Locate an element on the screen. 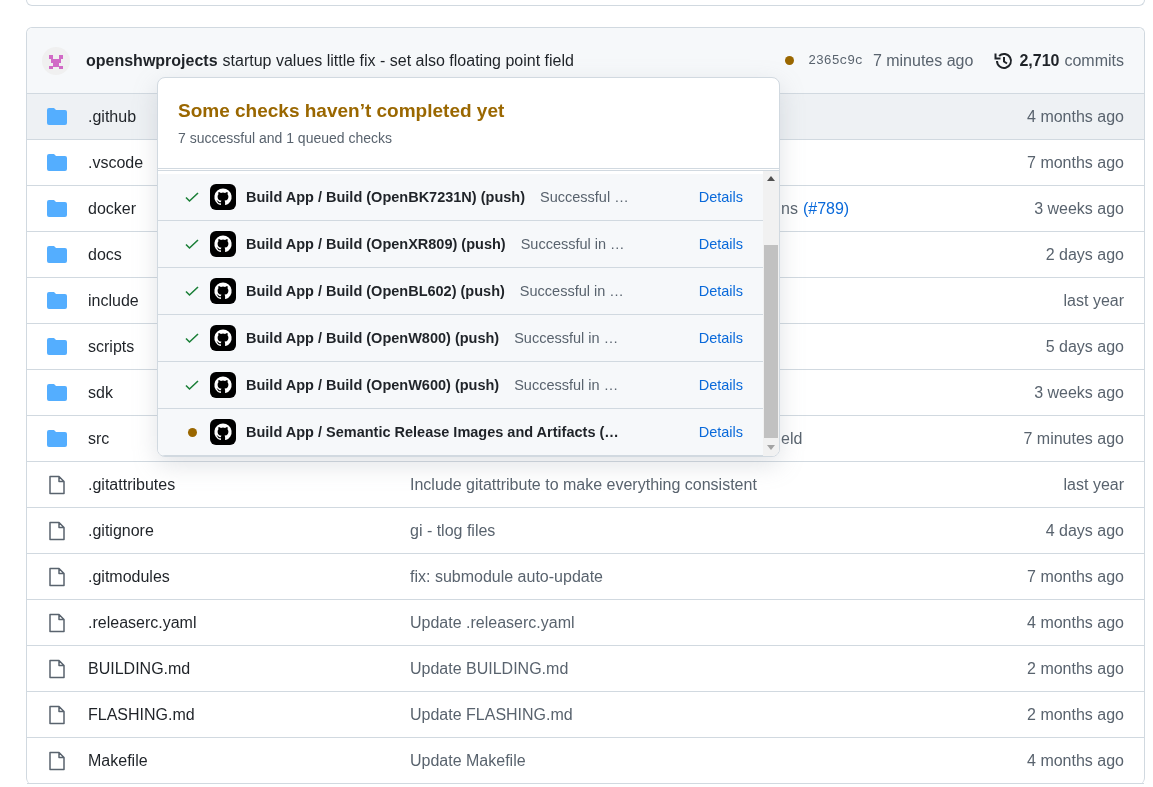 The image size is (1153, 787). popover-title: Some checks haven’t completed yet is located at coordinates (342, 111).